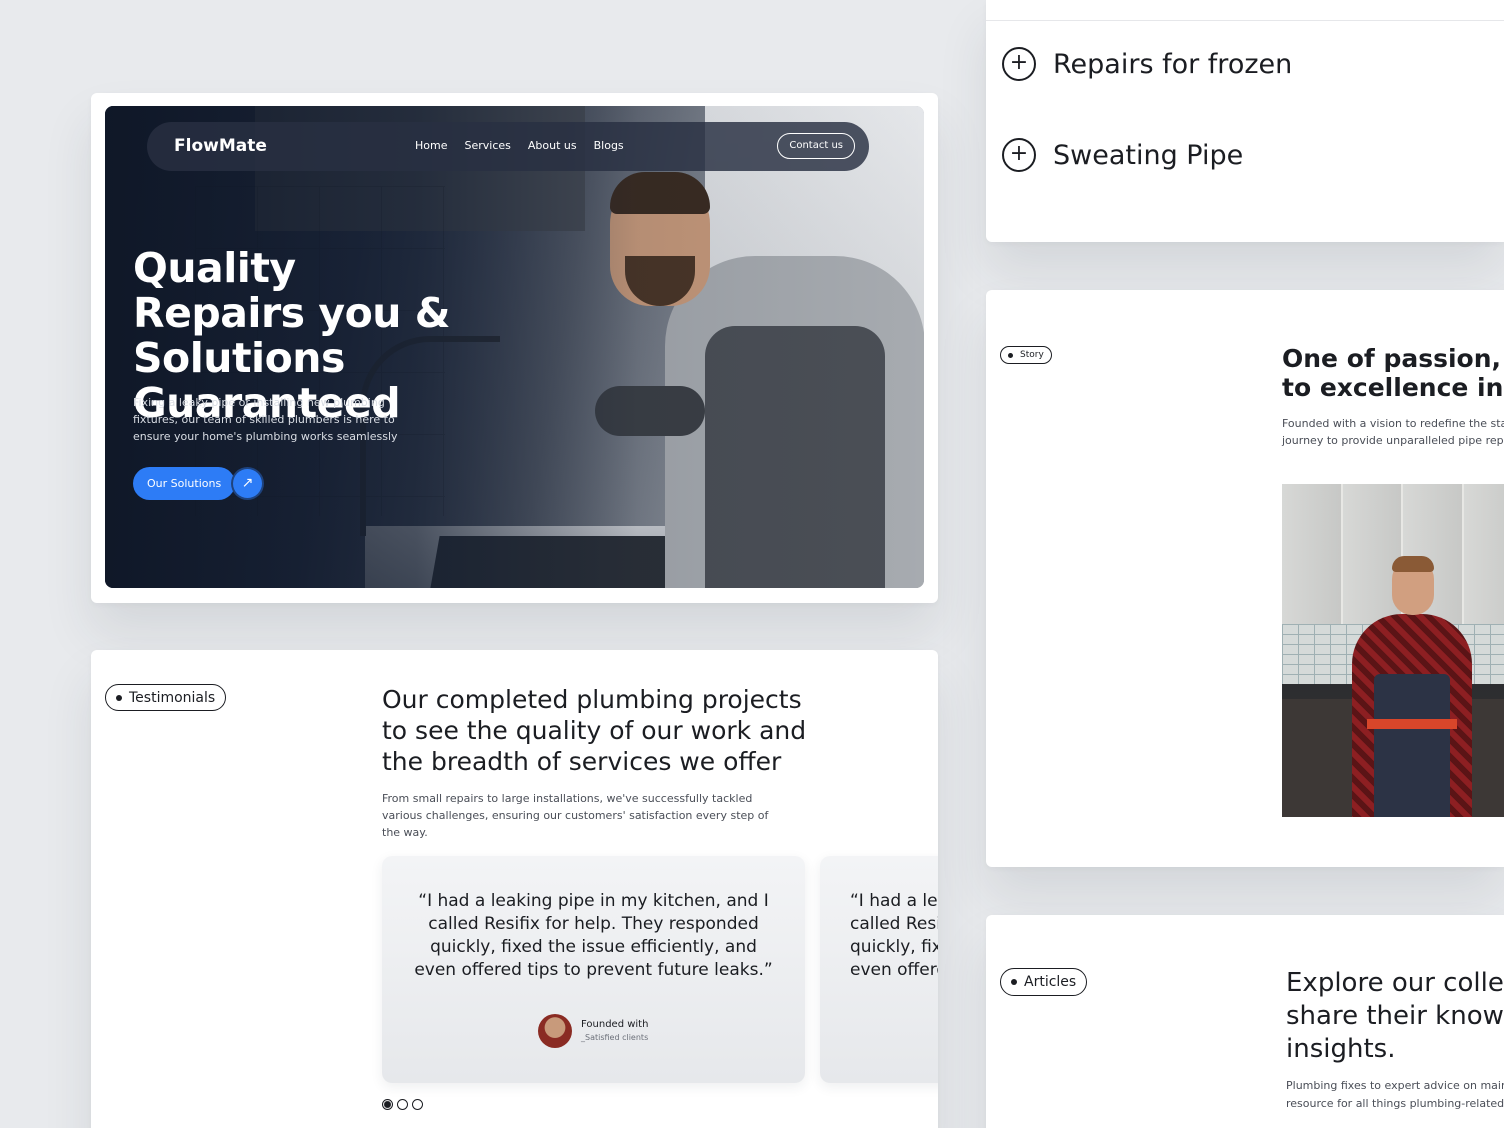 Image resolution: width=1504 pixels, height=1128 pixels. What do you see at coordinates (1412, 745) in the screenshot?
I see `plumber-overalls` at bounding box center [1412, 745].